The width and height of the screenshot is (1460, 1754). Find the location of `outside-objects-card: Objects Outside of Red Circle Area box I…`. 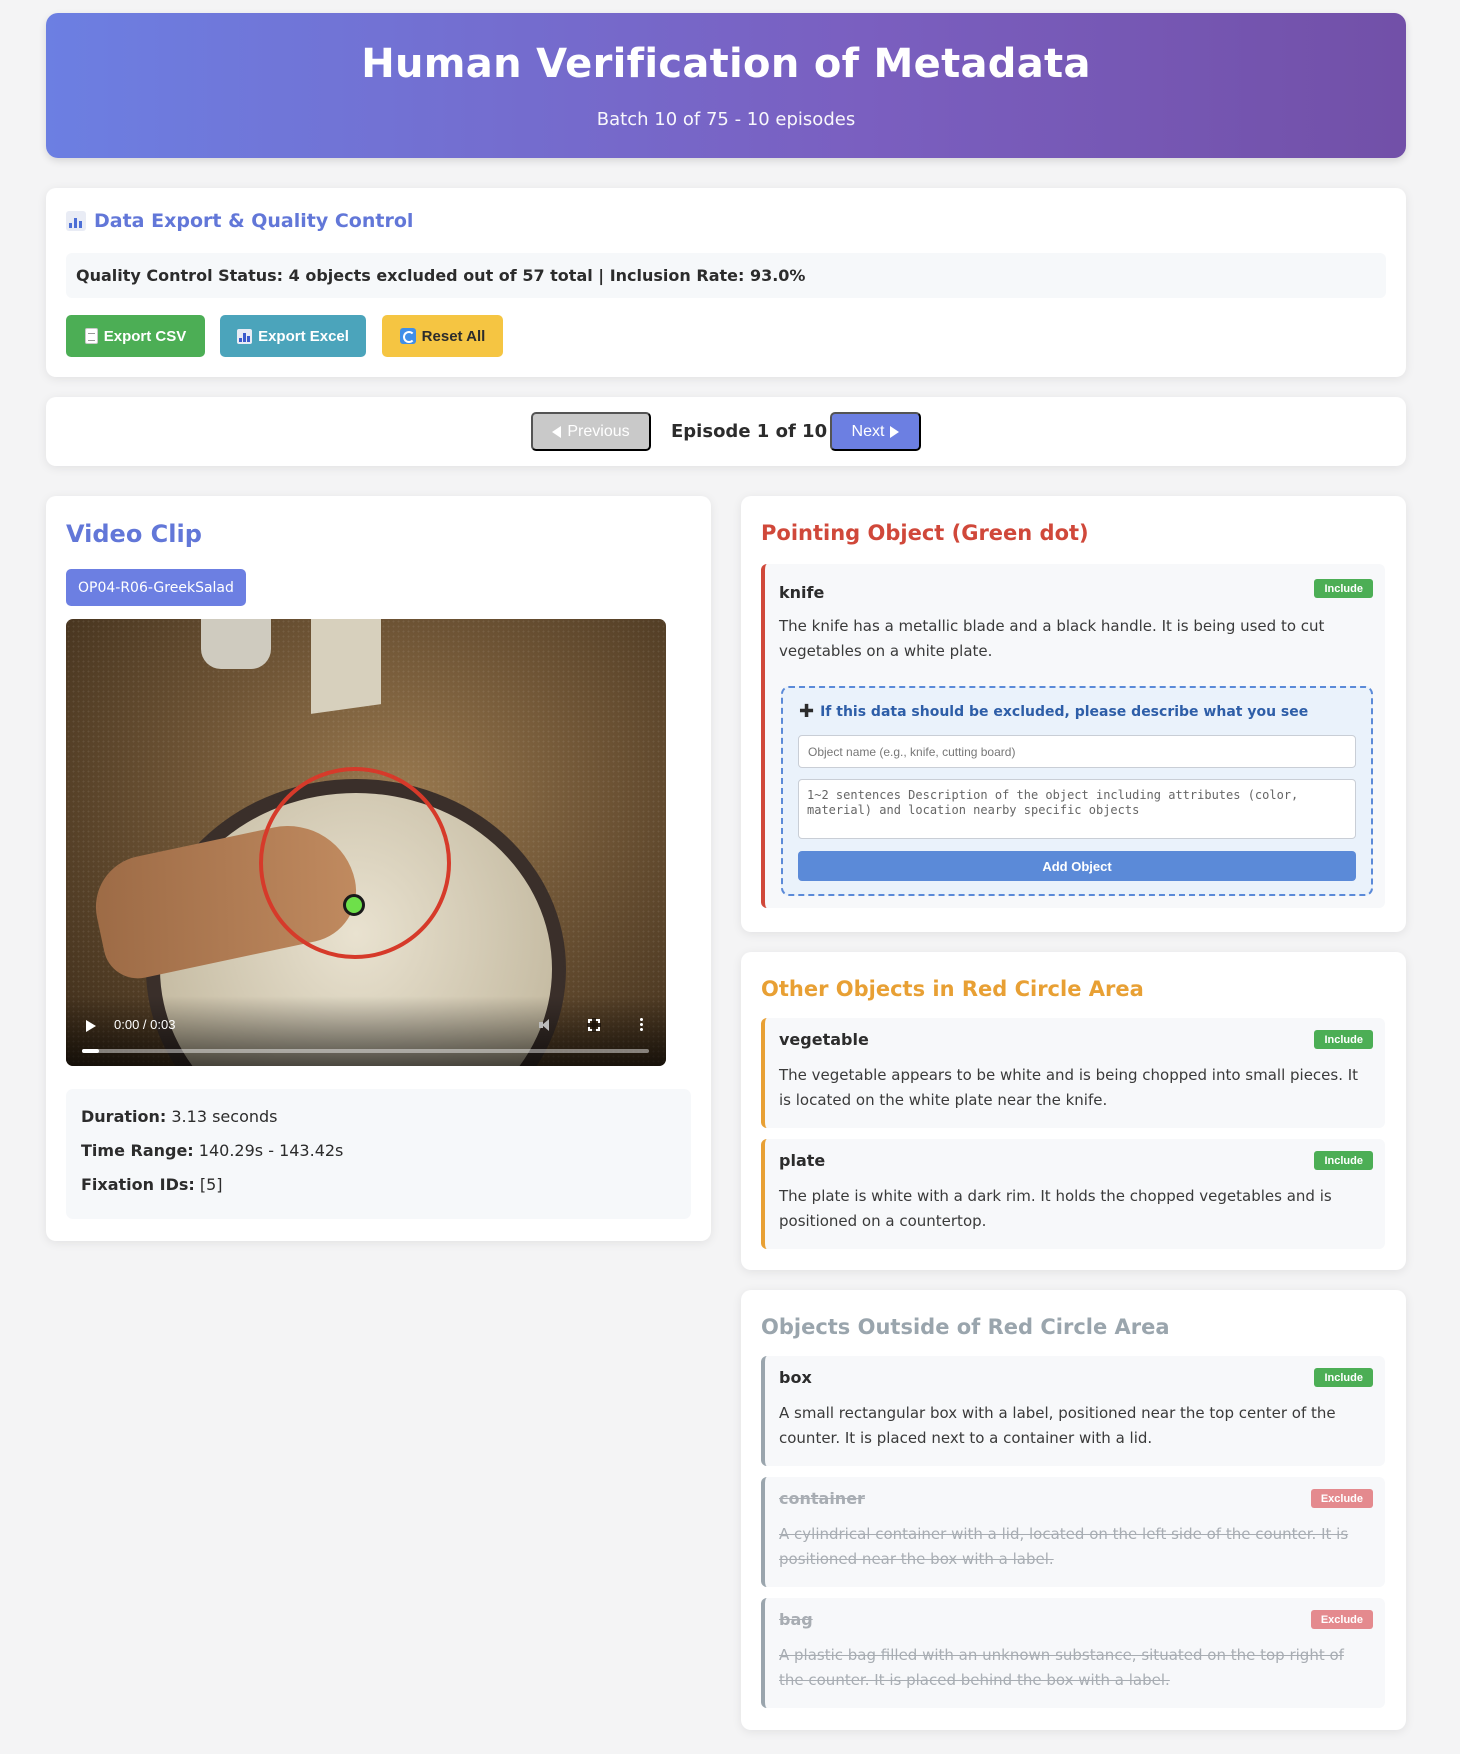

outside-objects-card: Objects Outside of Red Circle Area box I… is located at coordinates (1073, 1510).